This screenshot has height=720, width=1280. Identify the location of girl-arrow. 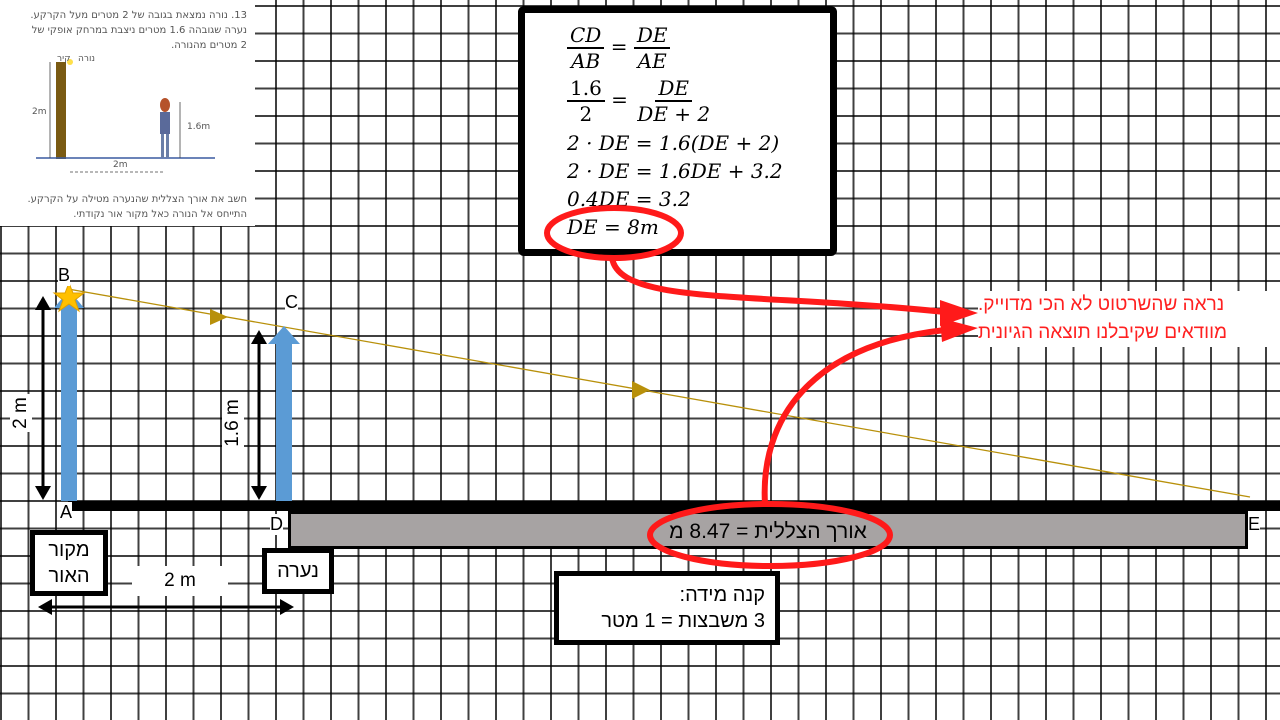
(284, 421).